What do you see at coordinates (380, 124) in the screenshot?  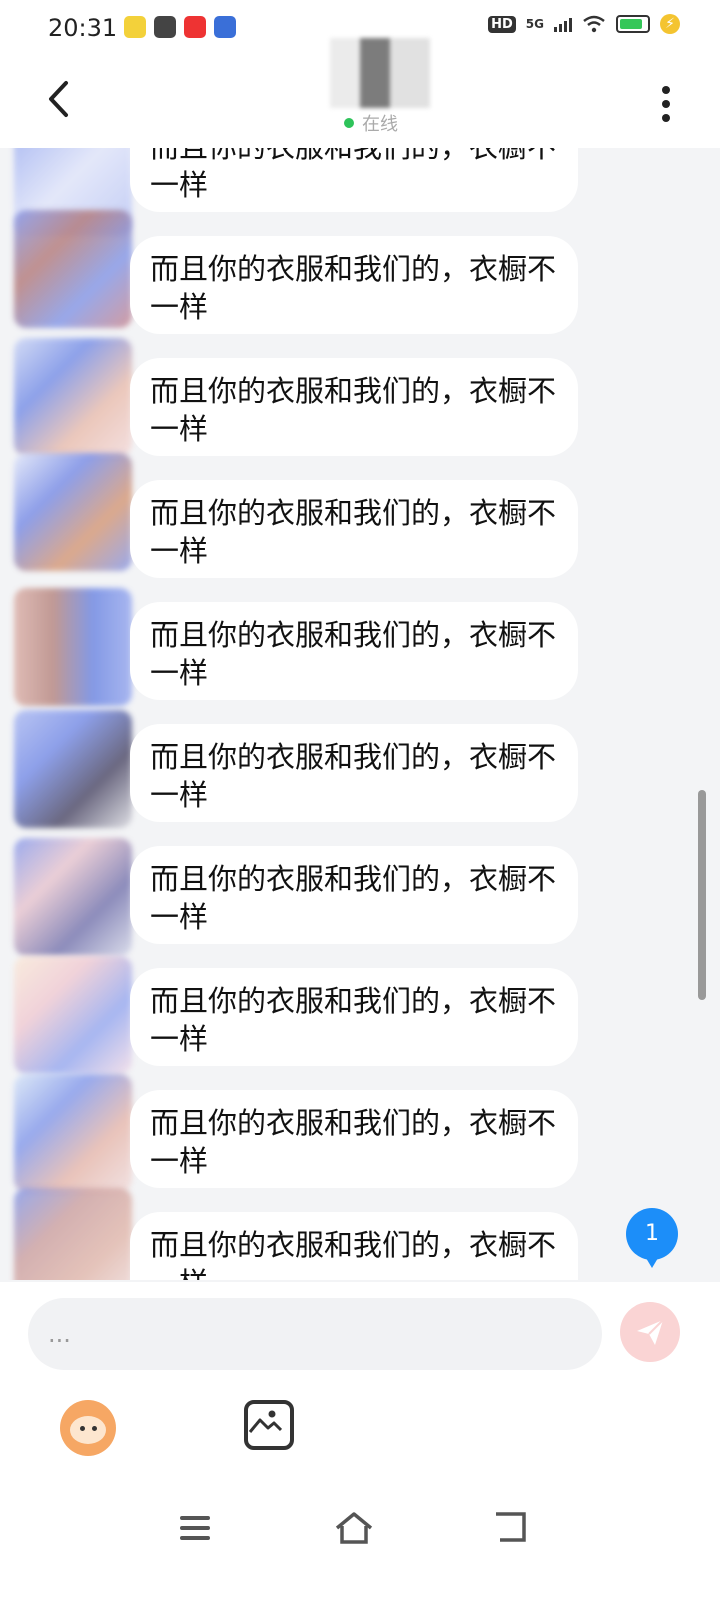 I see `presence-label: 在线` at bounding box center [380, 124].